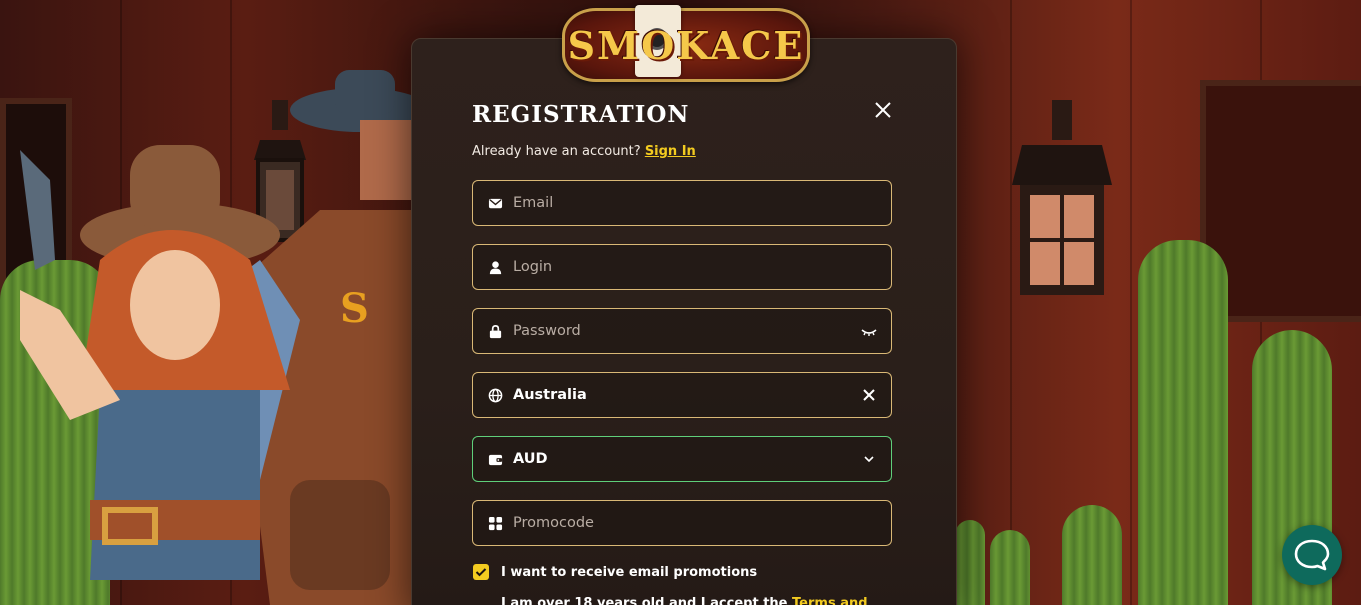  I want to click on chat-bubble-icon, so click(1312, 555).